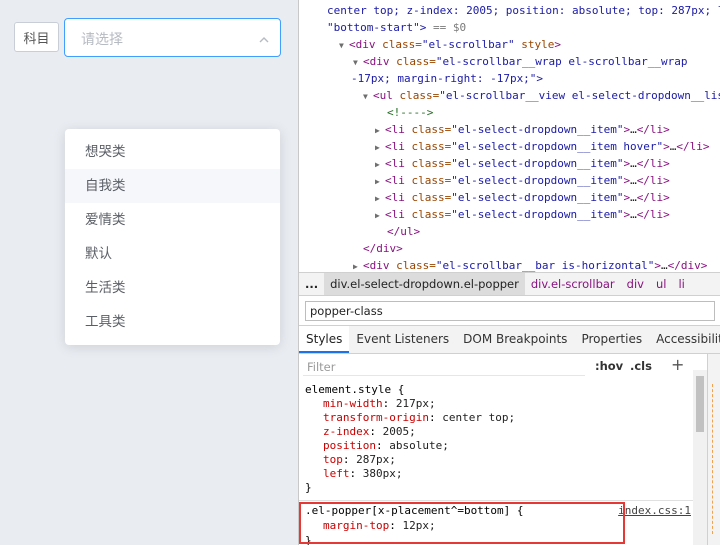  What do you see at coordinates (450, 44) in the screenshot?
I see `dom-line-scrollbar: ▼ <div class="el-scrollbar" style>` at bounding box center [450, 44].